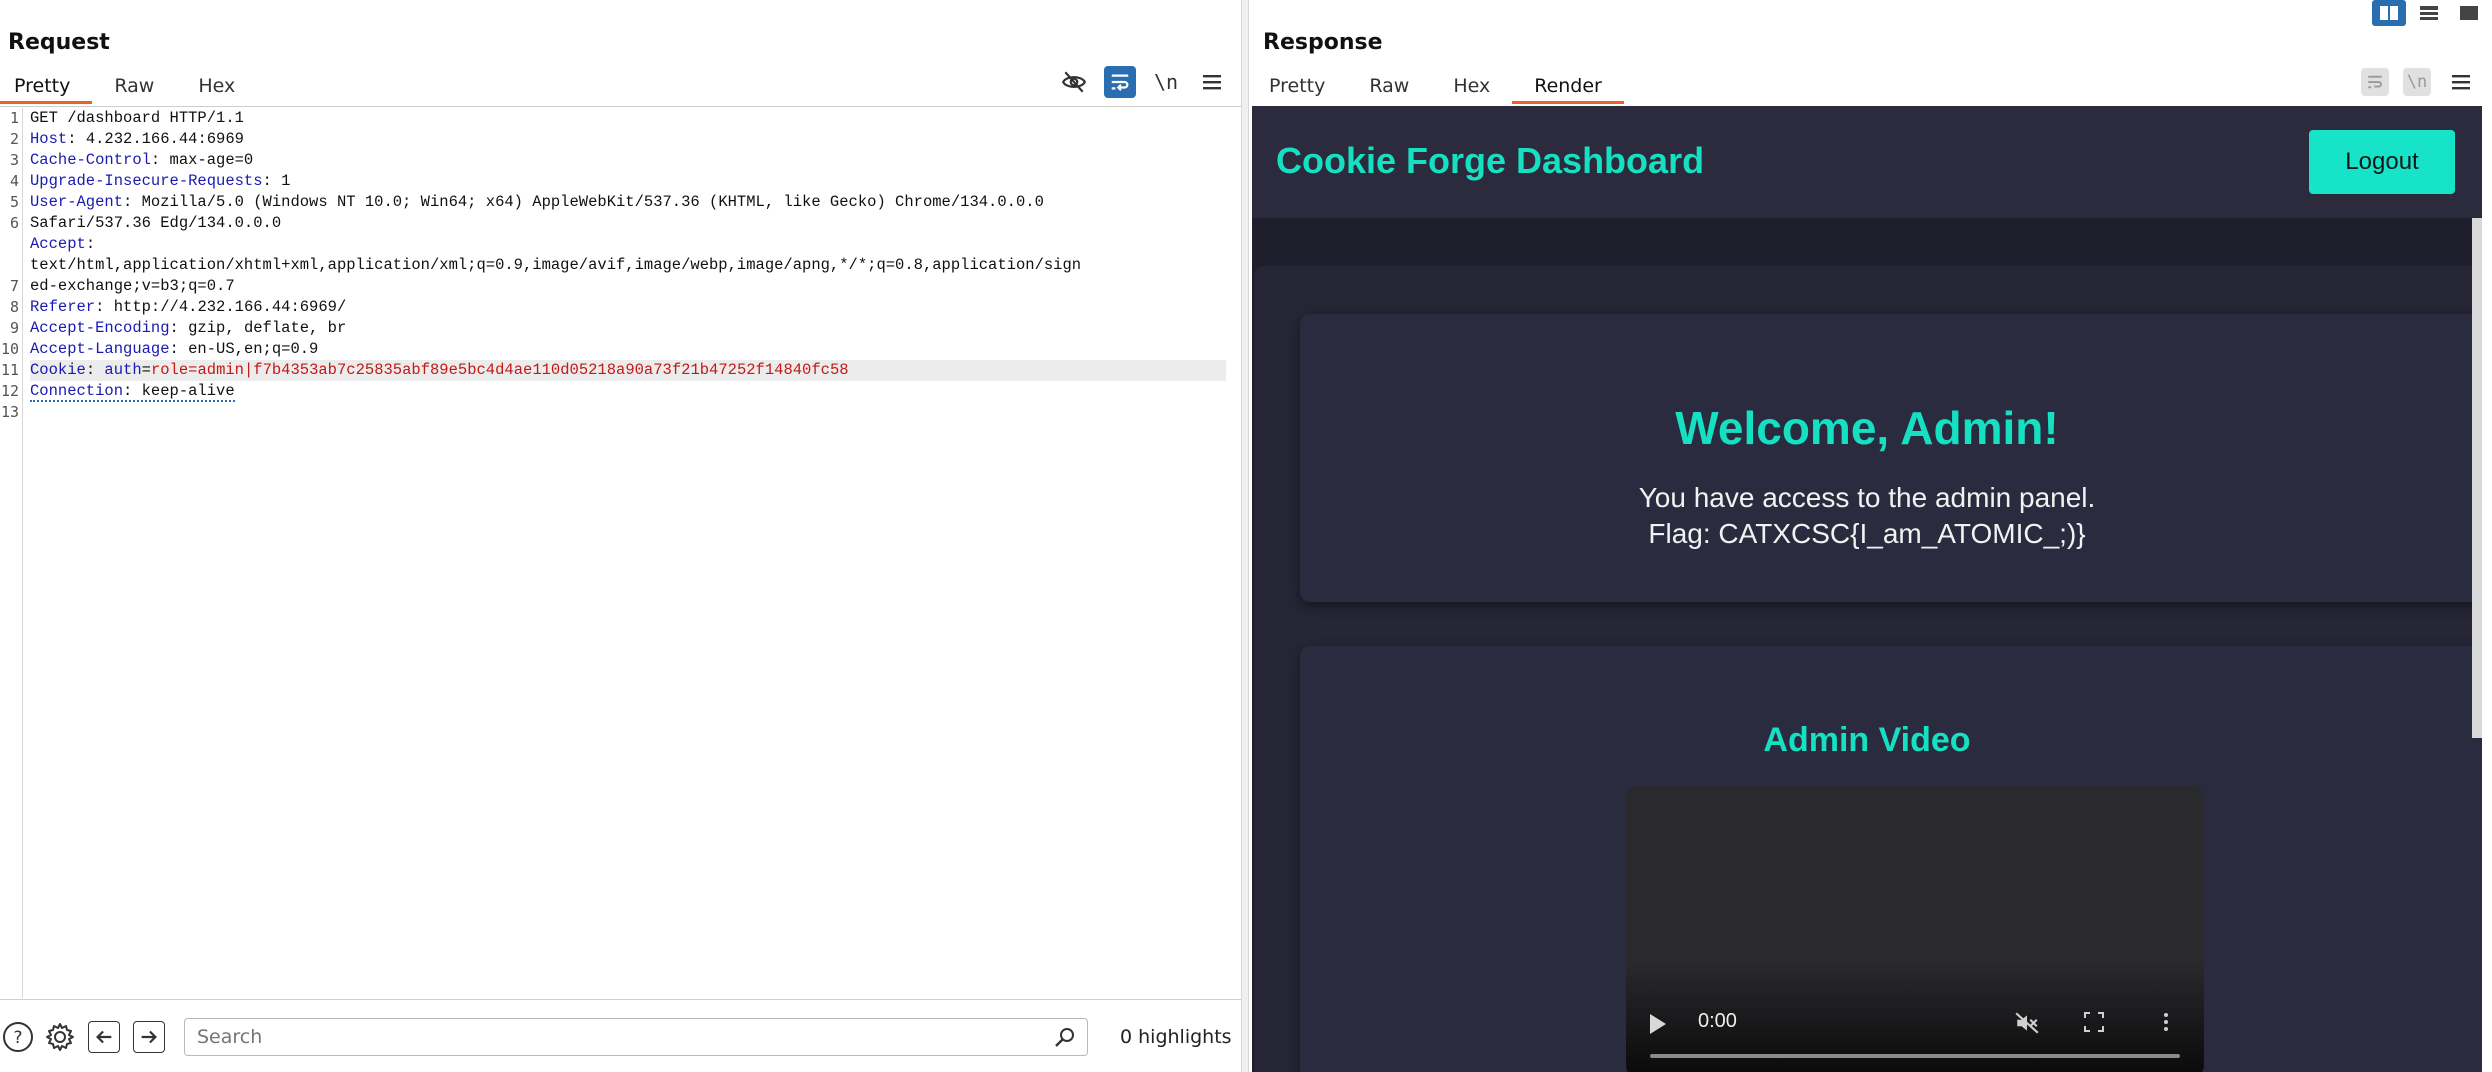  I want to click on site-header: Cookie Forge Dashboard Logout, so click(1867, 162).